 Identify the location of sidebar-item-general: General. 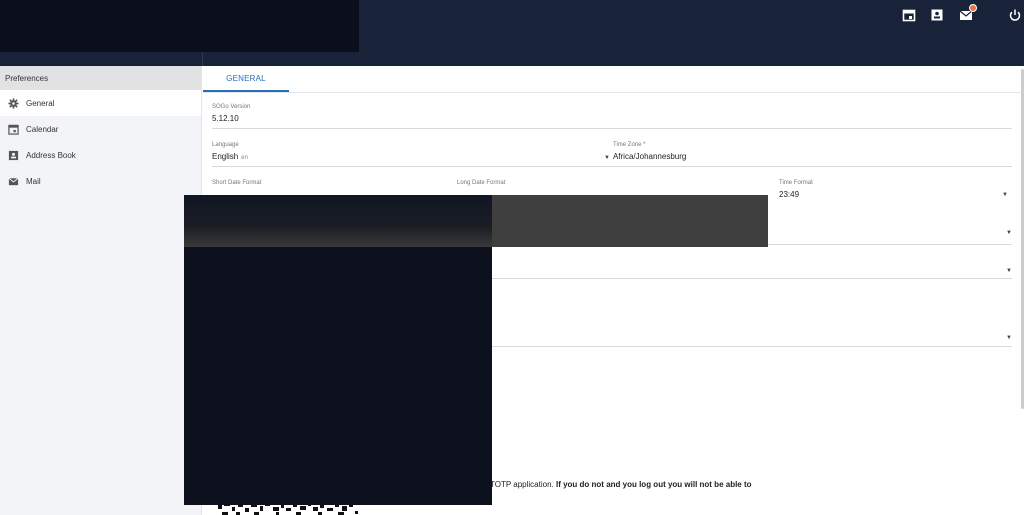
(100, 103).